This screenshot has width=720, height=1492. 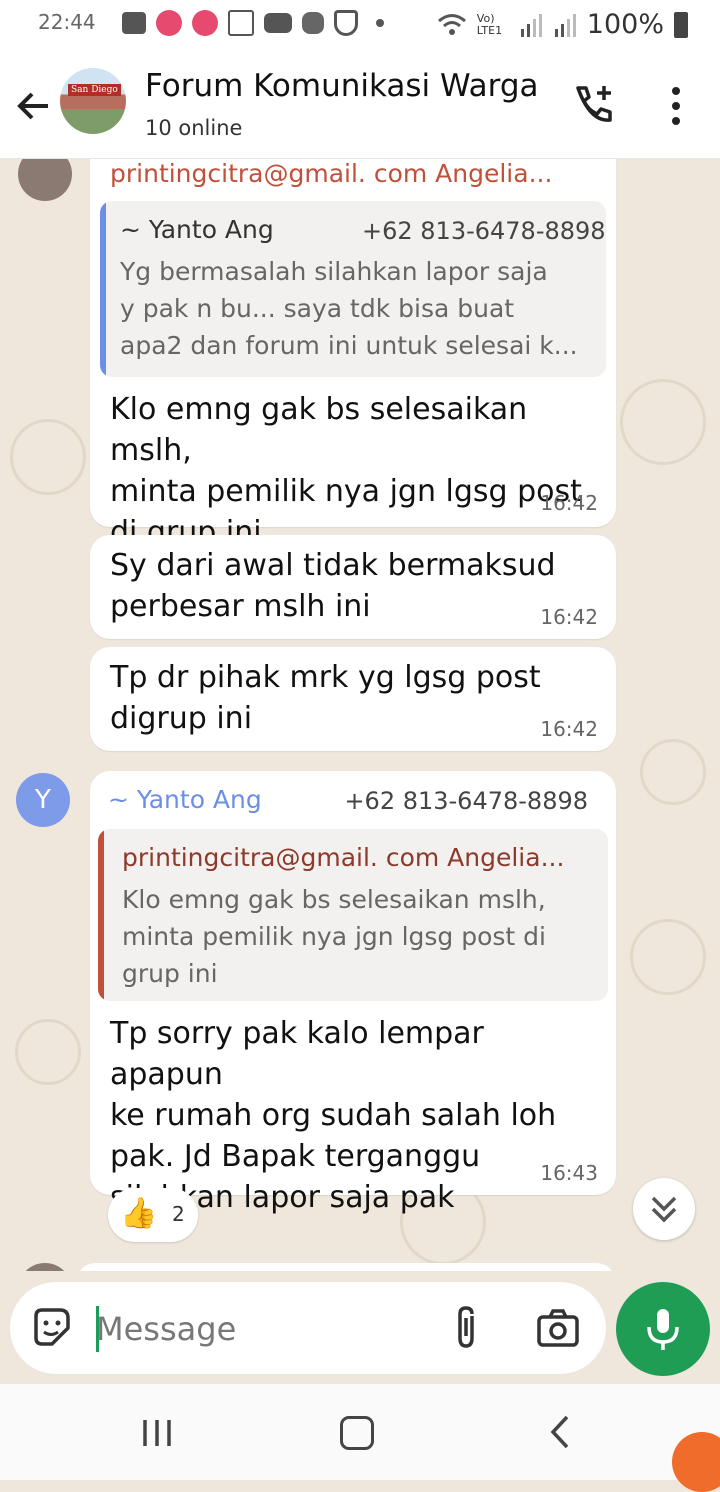 What do you see at coordinates (625, 24) in the screenshot?
I see `battery-percentage: 100%` at bounding box center [625, 24].